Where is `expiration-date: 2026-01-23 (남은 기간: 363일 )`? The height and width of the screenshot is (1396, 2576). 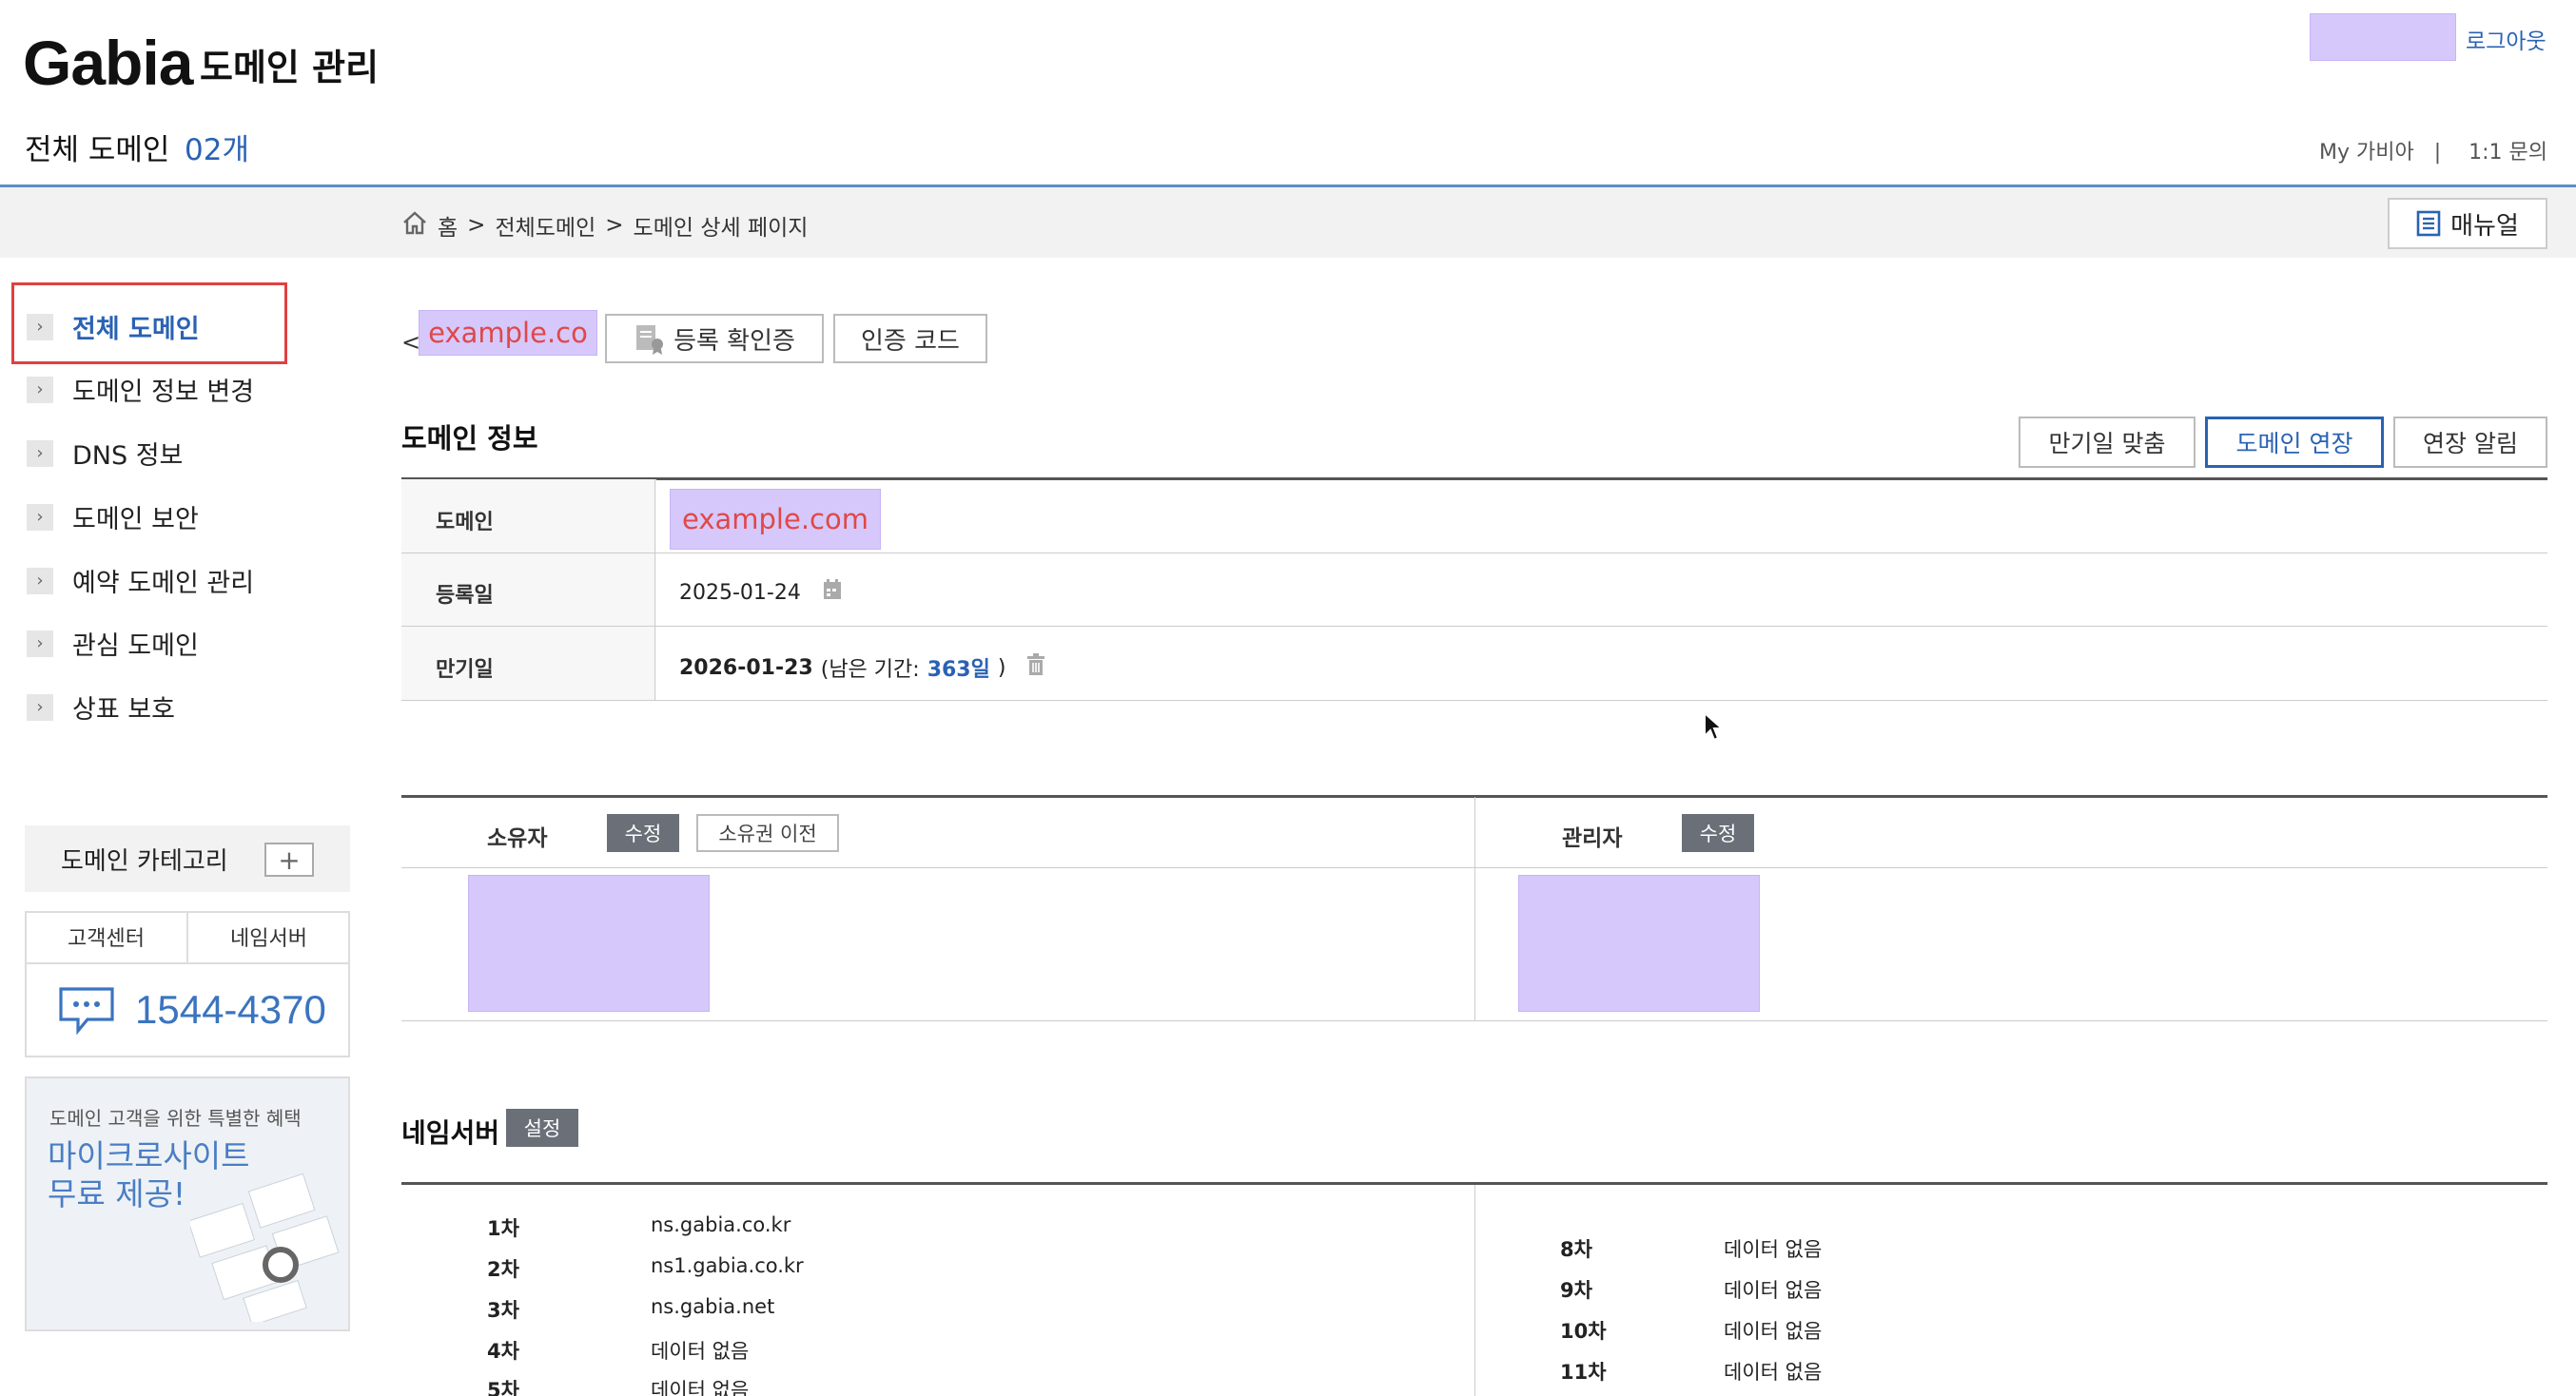 expiration-date: 2026-01-23 (남은 기간: 363일 ) is located at coordinates (862, 667).